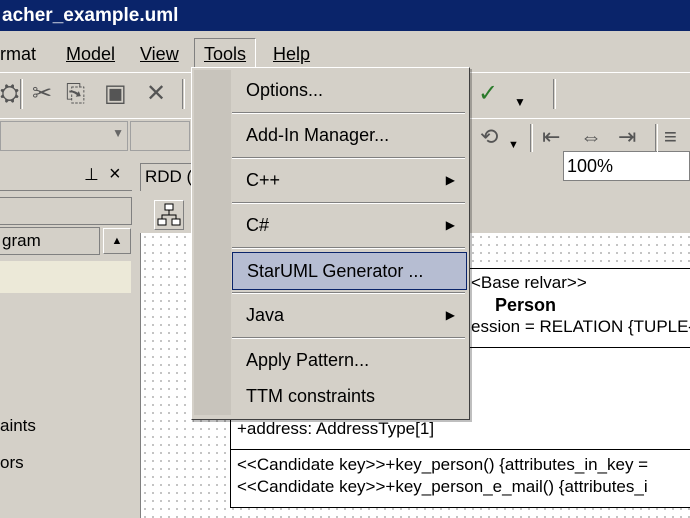  What do you see at coordinates (91, 175) in the screenshot?
I see `pin-icon: ⊥` at bounding box center [91, 175].